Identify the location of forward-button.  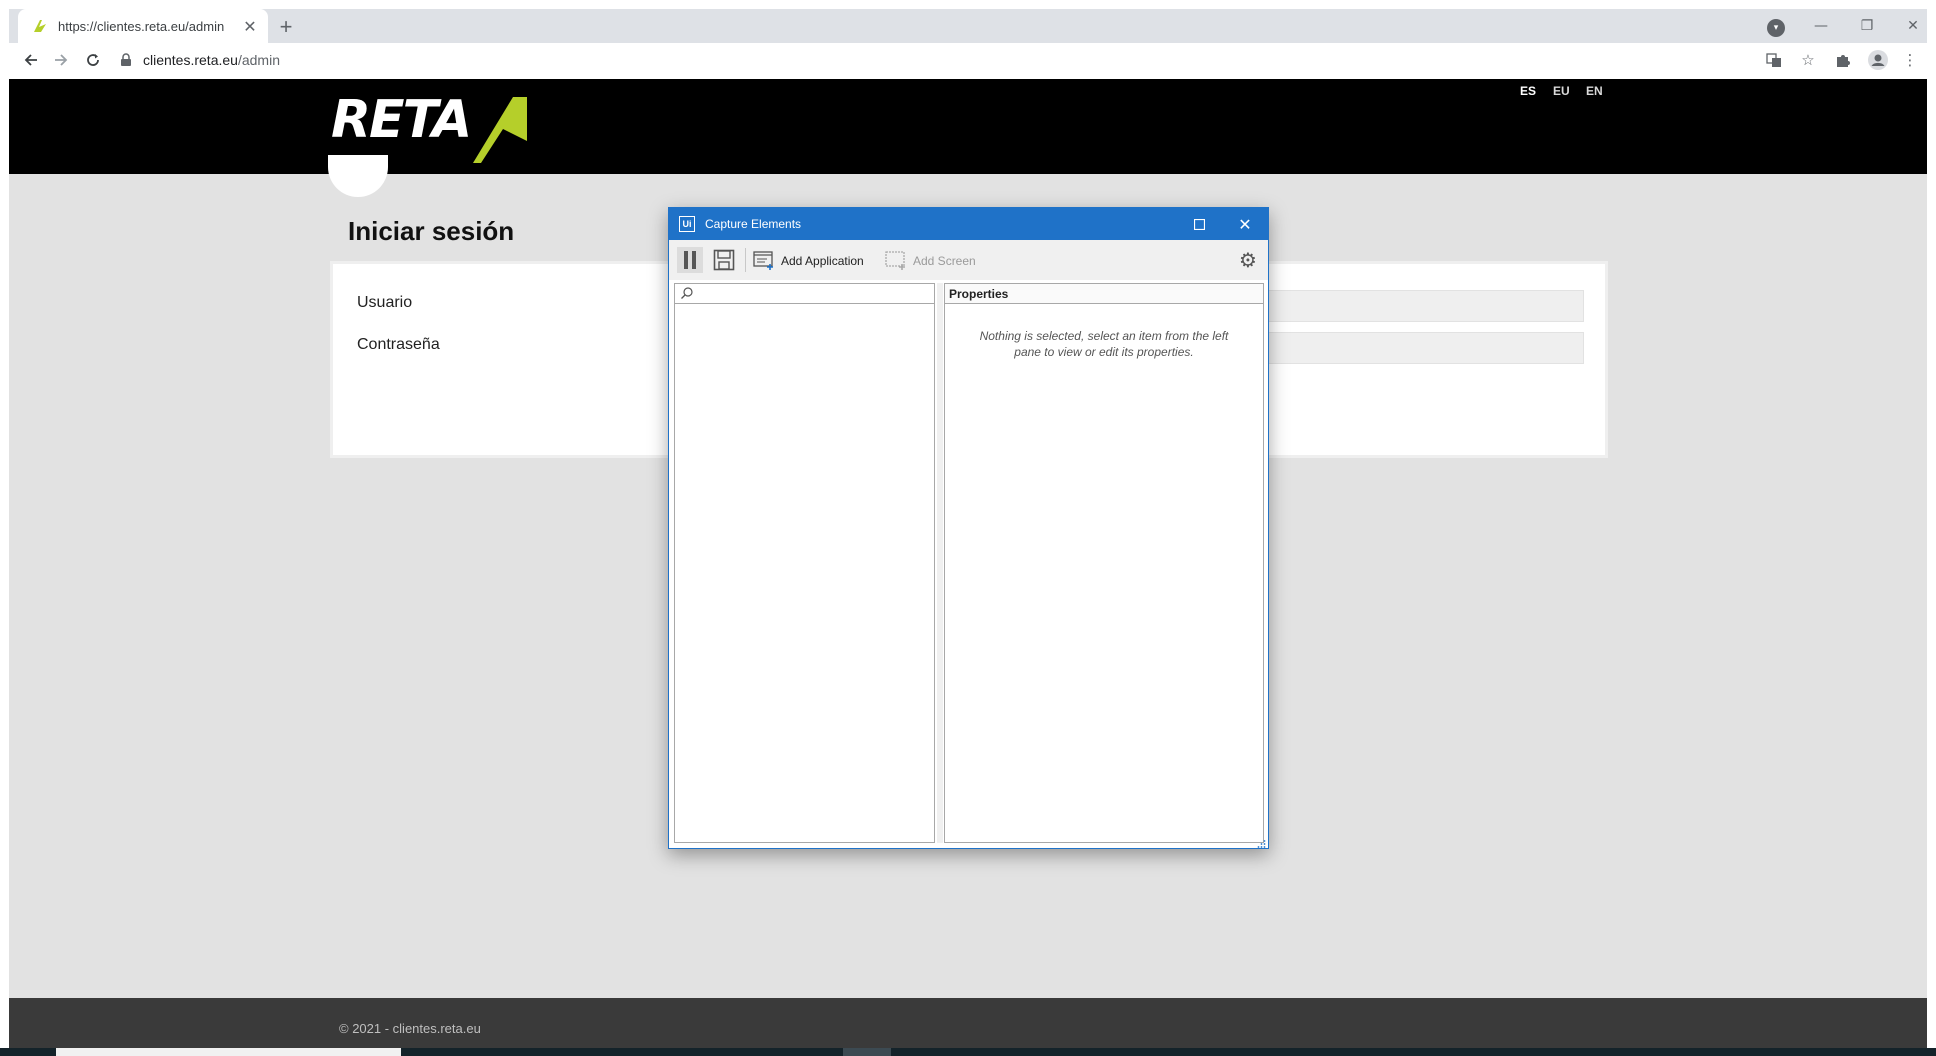
(61, 60).